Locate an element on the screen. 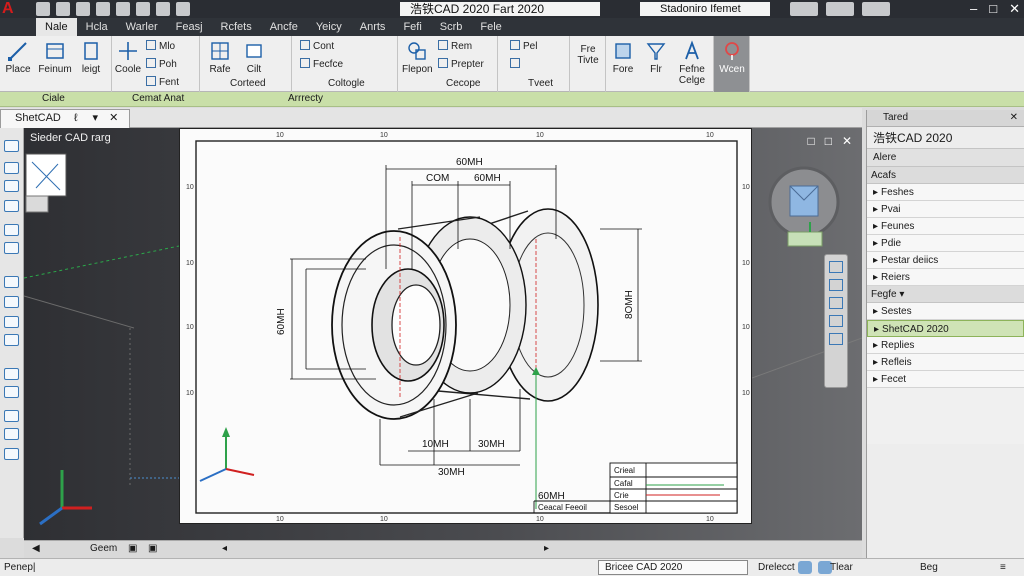  palette-item: ▸ Refleis is located at coordinates (945, 362).